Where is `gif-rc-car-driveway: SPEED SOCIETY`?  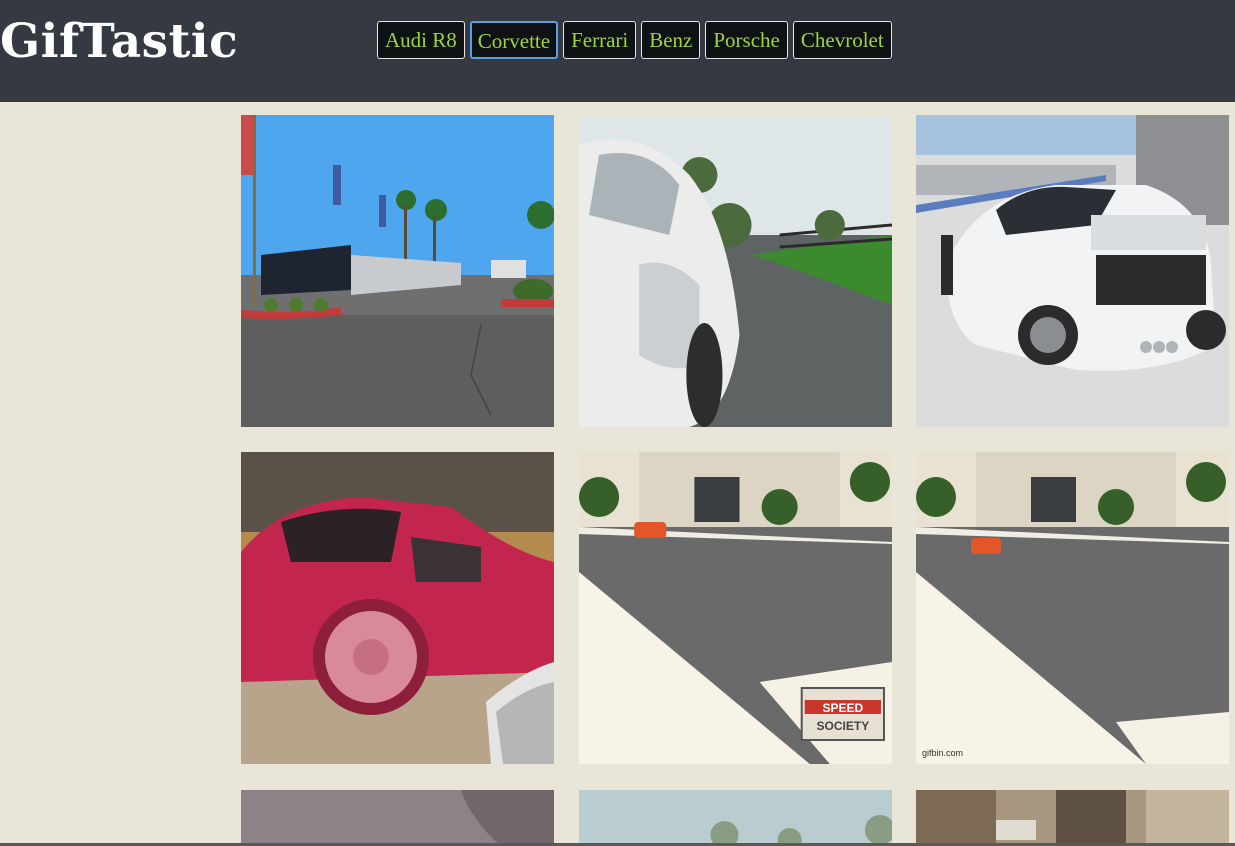 gif-rc-car-driveway: SPEED SOCIETY is located at coordinates (735, 608).